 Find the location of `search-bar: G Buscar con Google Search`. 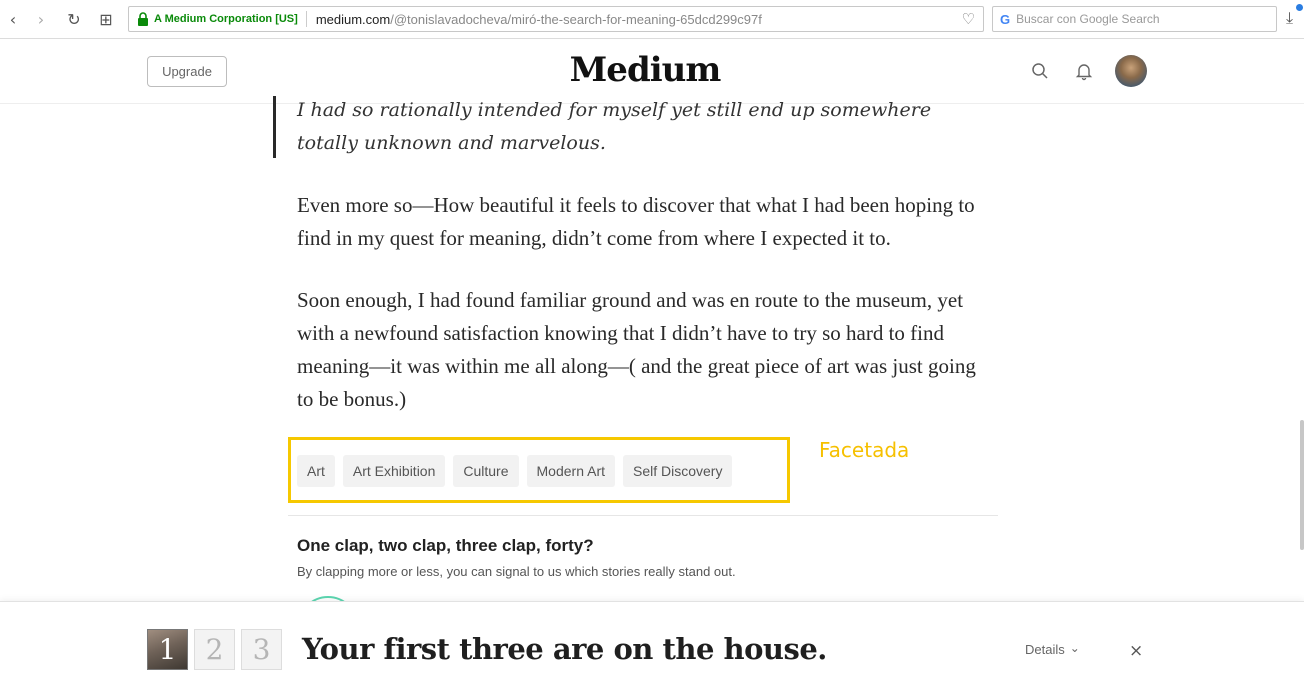

search-bar: G Buscar con Google Search is located at coordinates (1134, 19).